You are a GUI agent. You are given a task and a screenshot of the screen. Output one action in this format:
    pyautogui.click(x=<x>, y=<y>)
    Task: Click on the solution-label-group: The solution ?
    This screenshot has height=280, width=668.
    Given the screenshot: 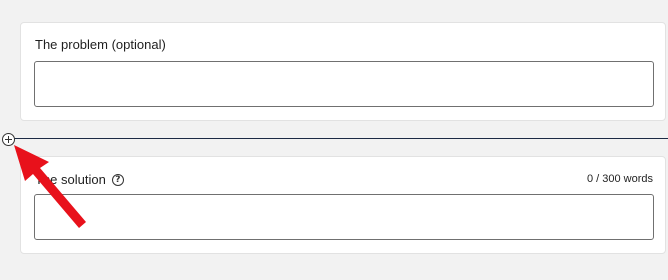 What is the action you would take?
    pyautogui.click(x=79, y=180)
    